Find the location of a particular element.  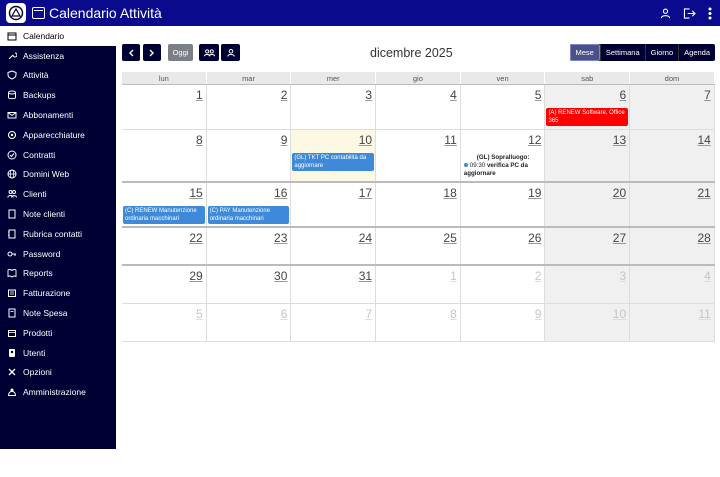

sidebar-item-clienti: Clienti is located at coordinates (58, 194).